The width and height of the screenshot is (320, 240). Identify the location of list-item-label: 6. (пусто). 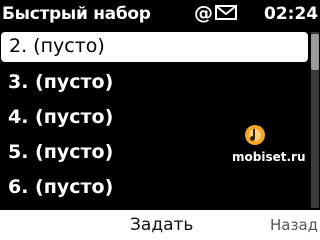
(61, 187).